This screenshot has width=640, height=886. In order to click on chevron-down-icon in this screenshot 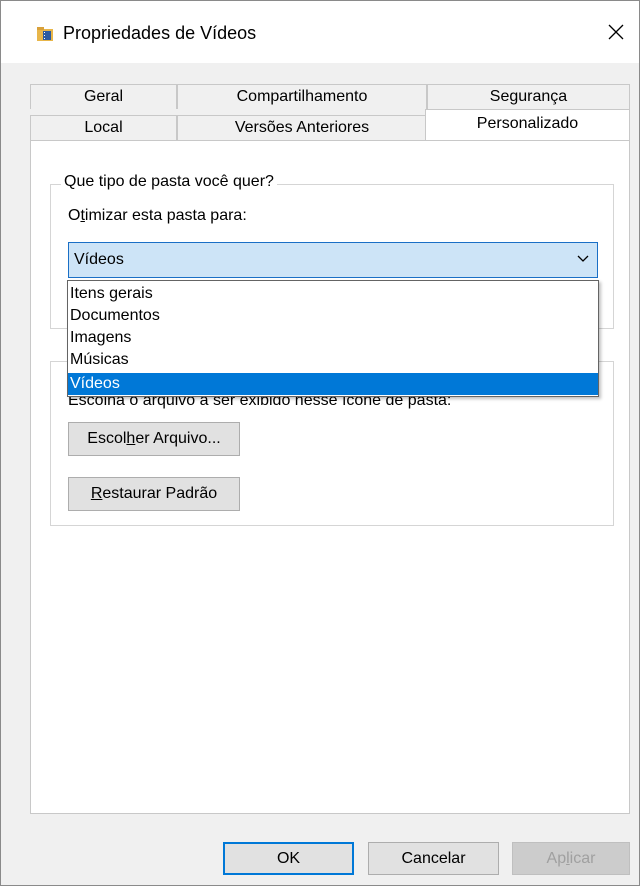, I will do `click(583, 258)`.